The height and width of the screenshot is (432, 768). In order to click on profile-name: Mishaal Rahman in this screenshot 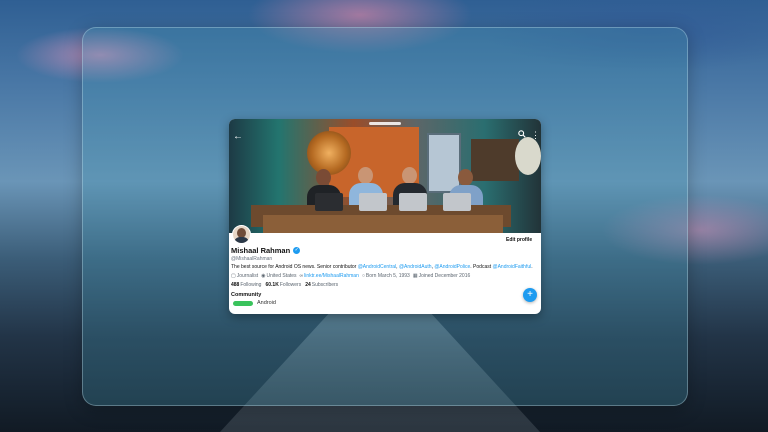, I will do `click(261, 250)`.